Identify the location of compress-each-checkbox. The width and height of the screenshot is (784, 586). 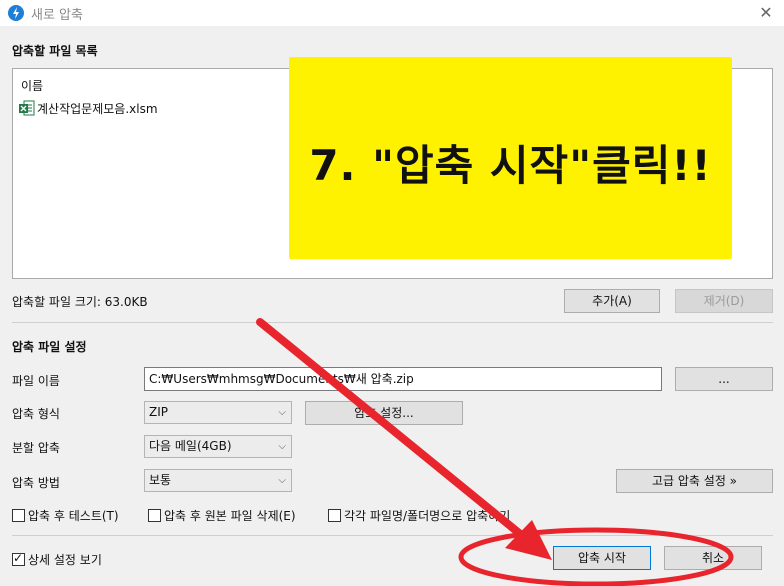
(334, 515).